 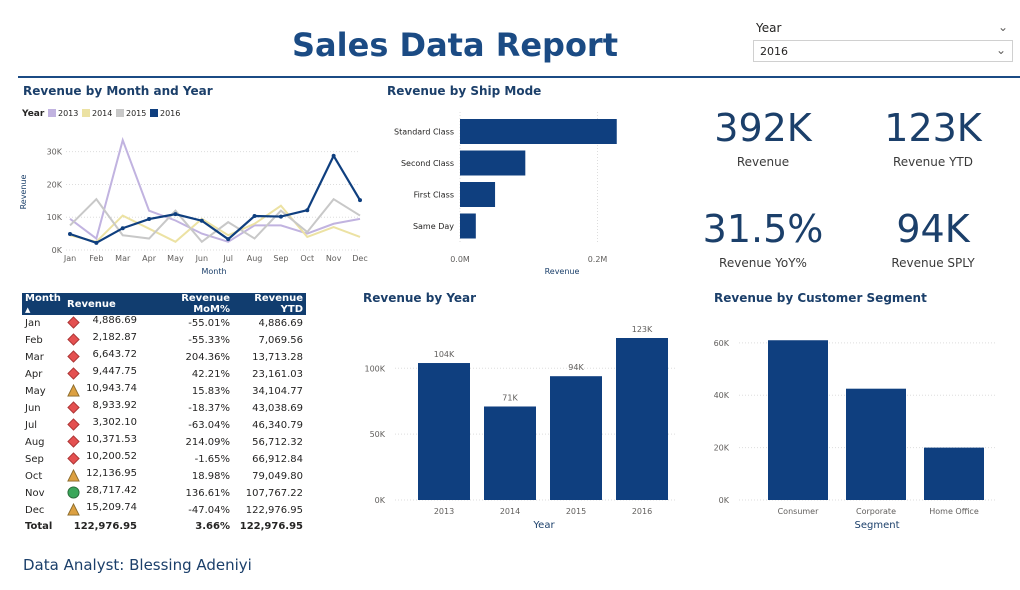 I want to click on row-revenue-mom: 214.09%, so click(x=208, y=442).